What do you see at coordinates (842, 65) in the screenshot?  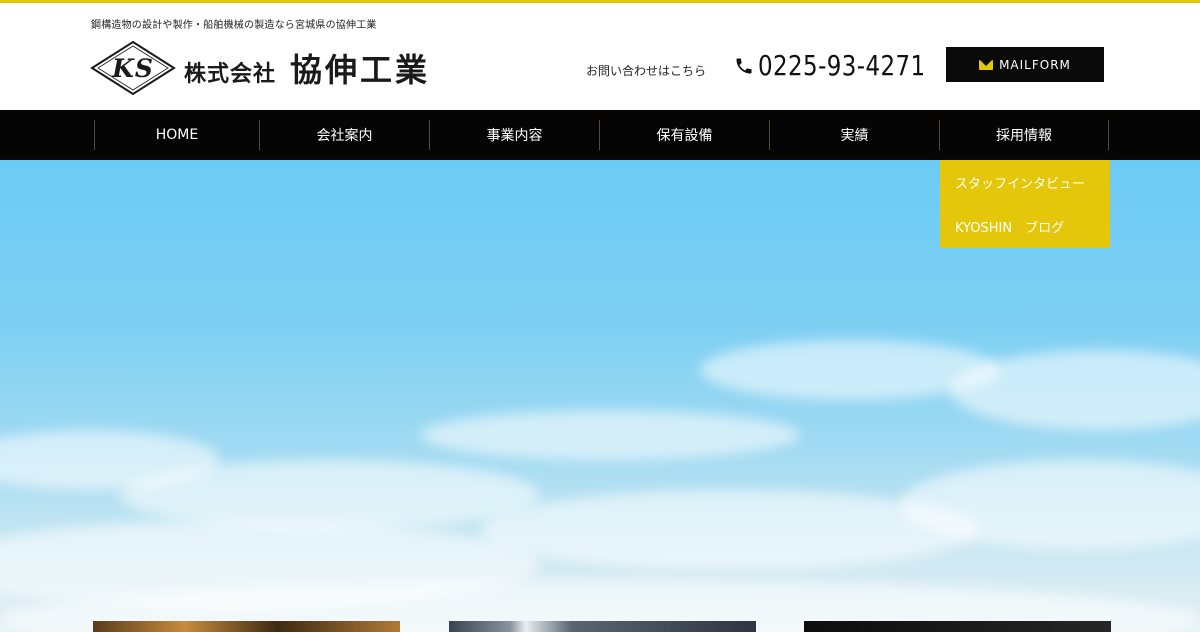 I see `phone-number: 0225-93-4271` at bounding box center [842, 65].